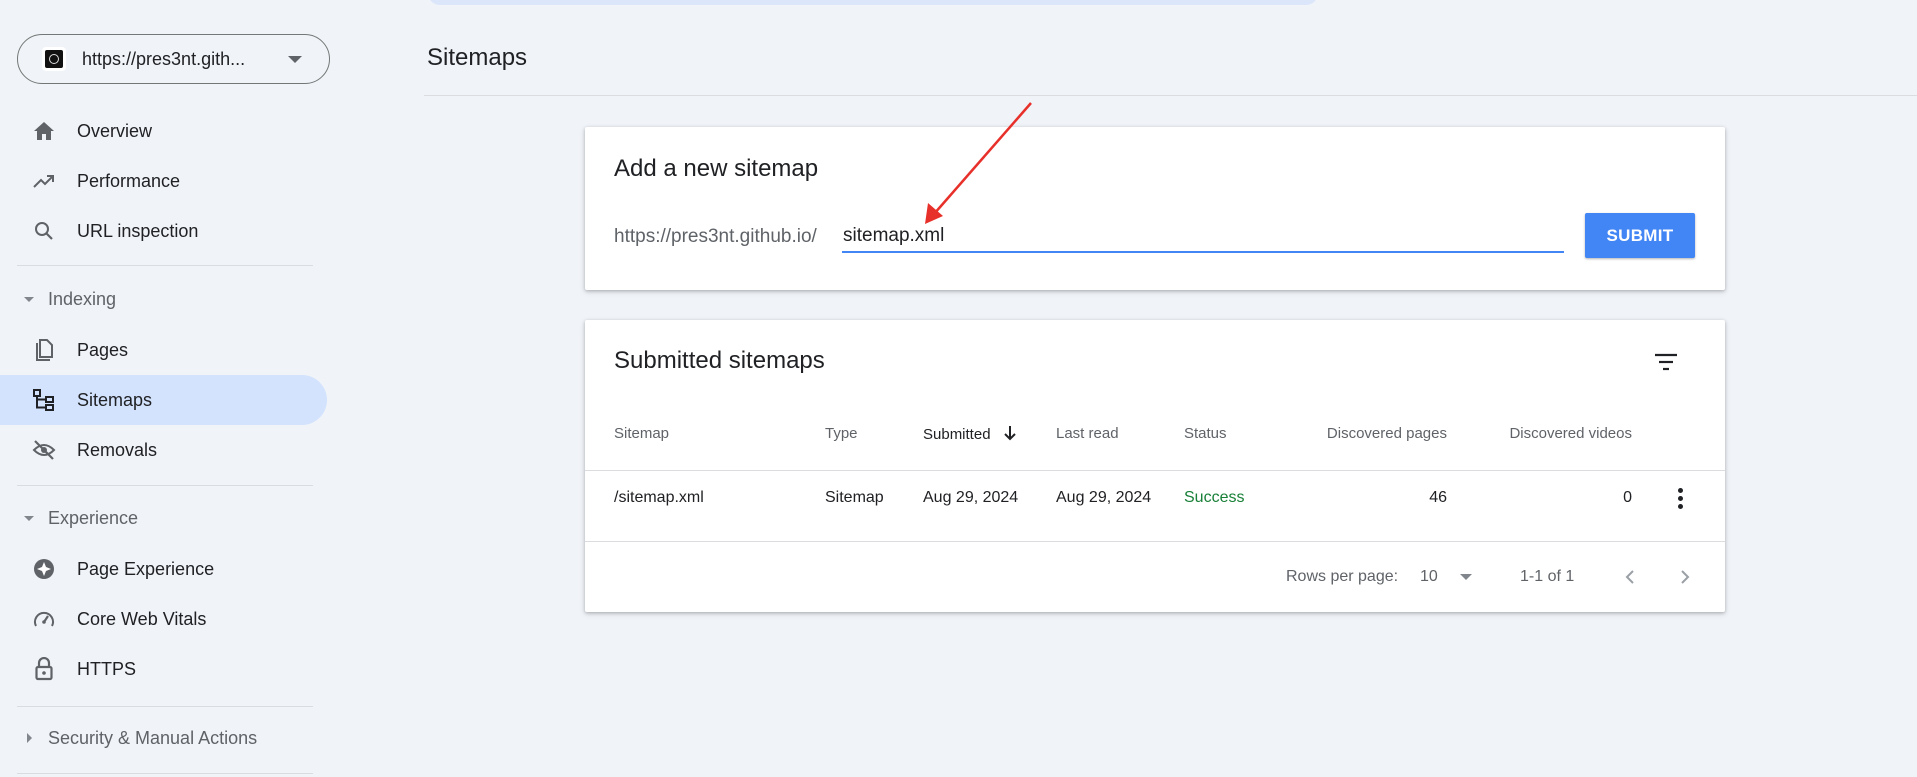 This screenshot has width=1917, height=777. What do you see at coordinates (29, 738) in the screenshot?
I see `expand-icon` at bounding box center [29, 738].